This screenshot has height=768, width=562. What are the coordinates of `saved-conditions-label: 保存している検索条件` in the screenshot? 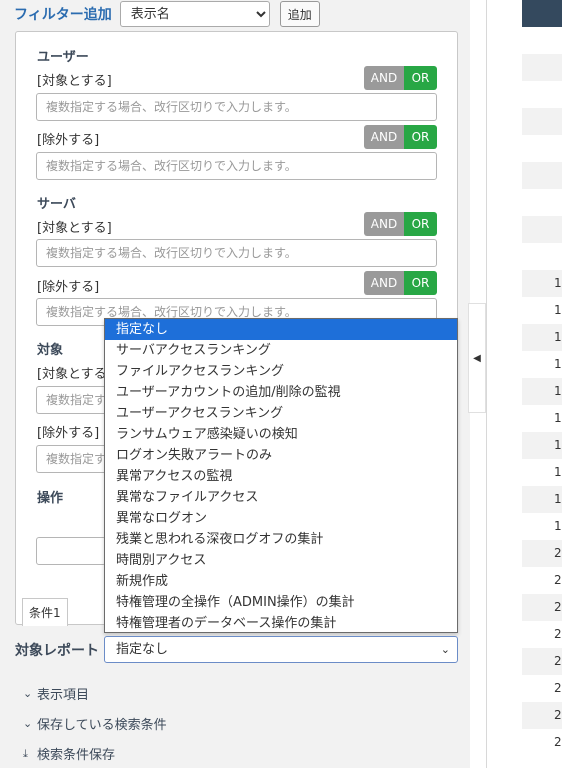 It's located at (102, 725).